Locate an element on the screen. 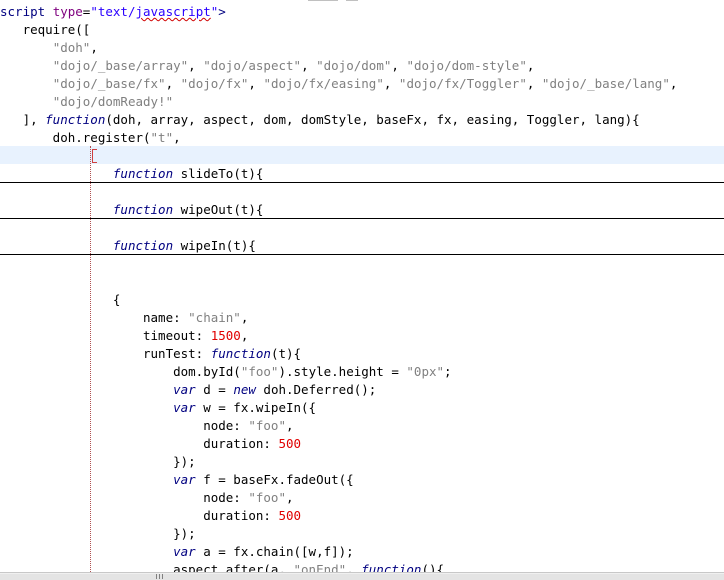 The width and height of the screenshot is (724, 580). code-line: name: "chain", is located at coordinates (362, 318).